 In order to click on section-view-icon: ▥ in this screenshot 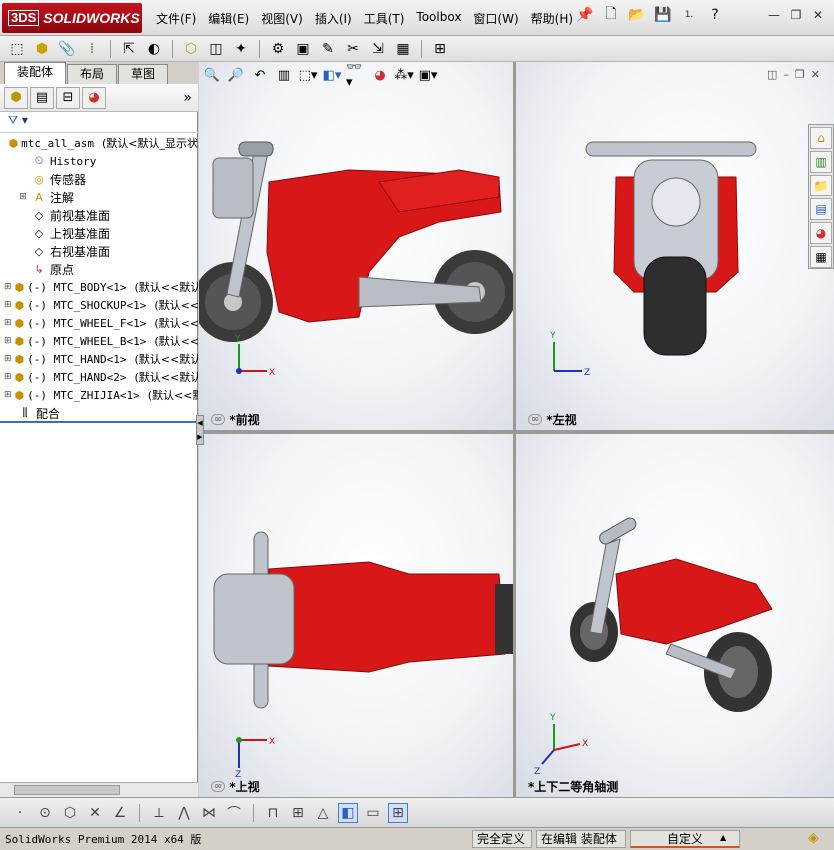, I will do `click(284, 75)`.